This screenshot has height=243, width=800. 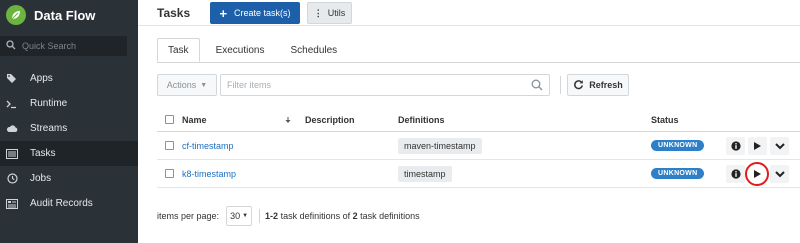 What do you see at coordinates (12, 104) in the screenshot?
I see `terminal-icon` at bounding box center [12, 104].